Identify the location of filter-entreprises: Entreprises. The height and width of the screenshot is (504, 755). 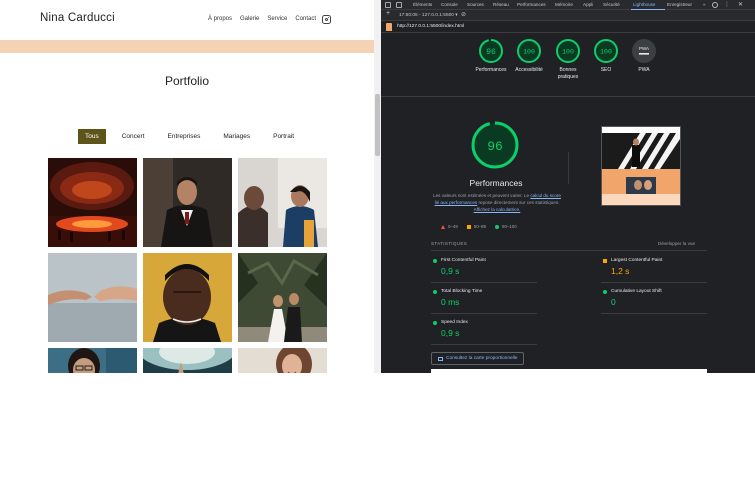
(184, 136).